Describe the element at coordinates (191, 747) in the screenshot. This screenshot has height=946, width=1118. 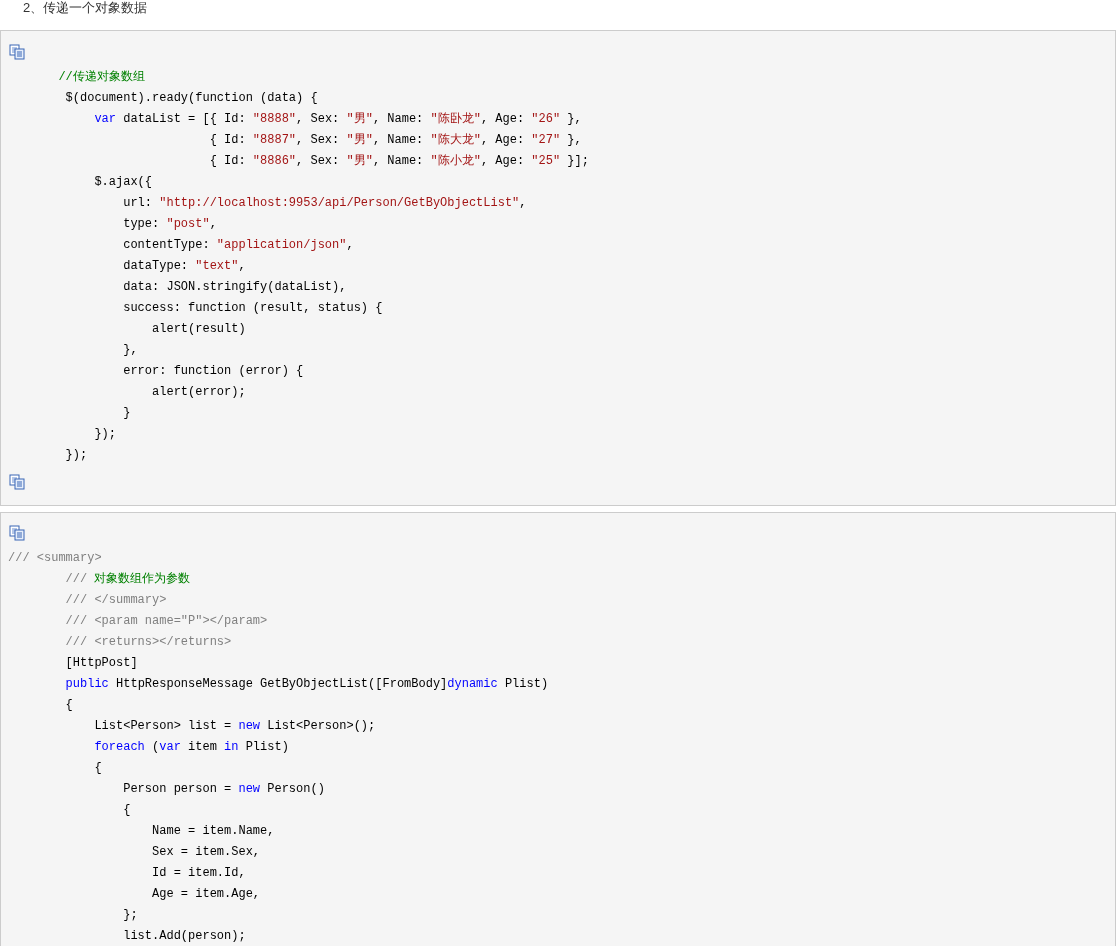
I see `code-line: foreach (var item in Plist)` at that location.